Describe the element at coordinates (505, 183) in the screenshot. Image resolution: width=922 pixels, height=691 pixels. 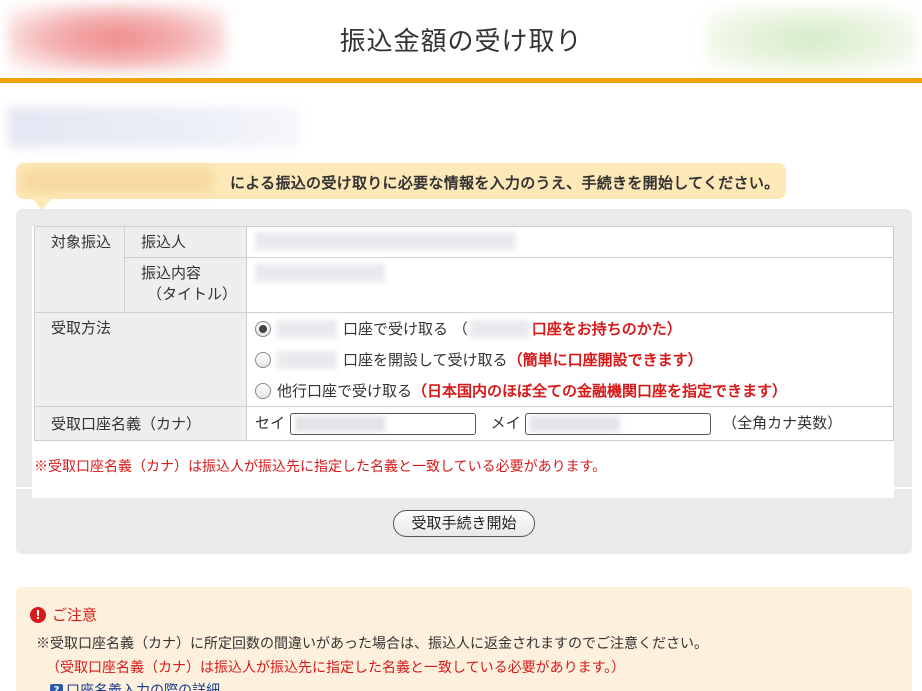
I see `instruction-text: による振込の受け取りに必要な情報を入力のうえ、手続きを開始してください。` at that location.